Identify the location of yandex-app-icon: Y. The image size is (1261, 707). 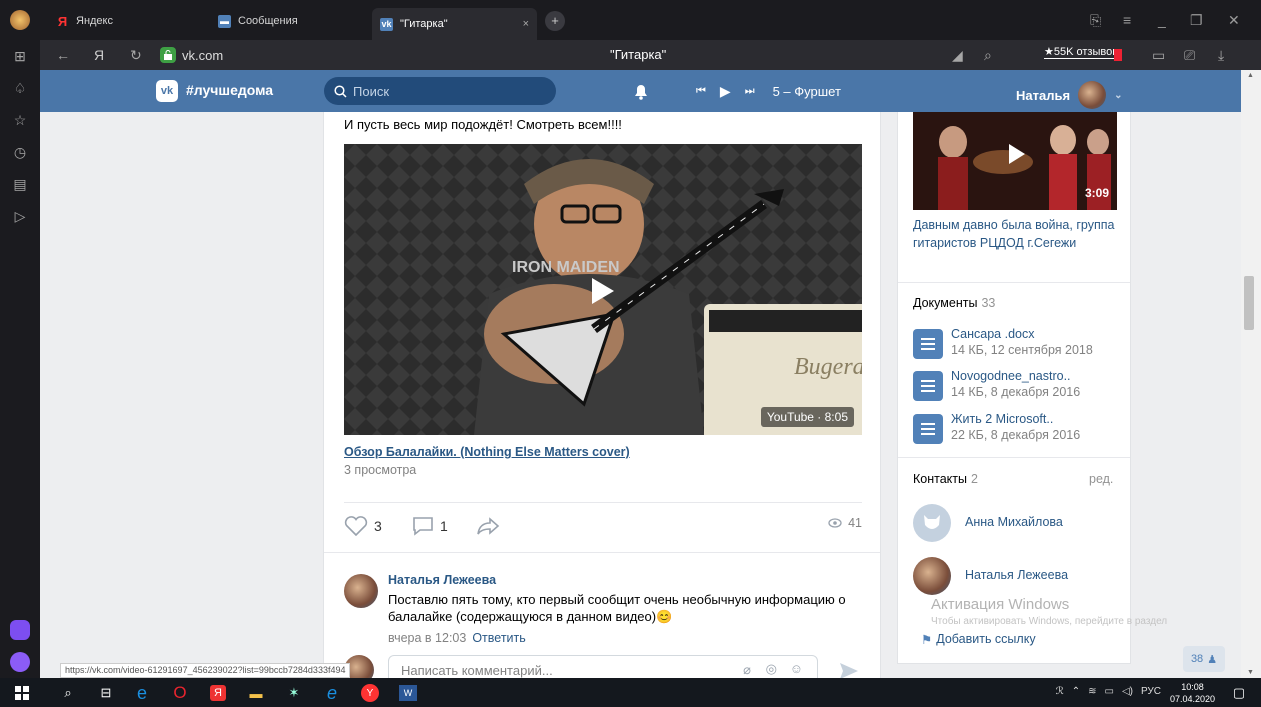
(370, 693).